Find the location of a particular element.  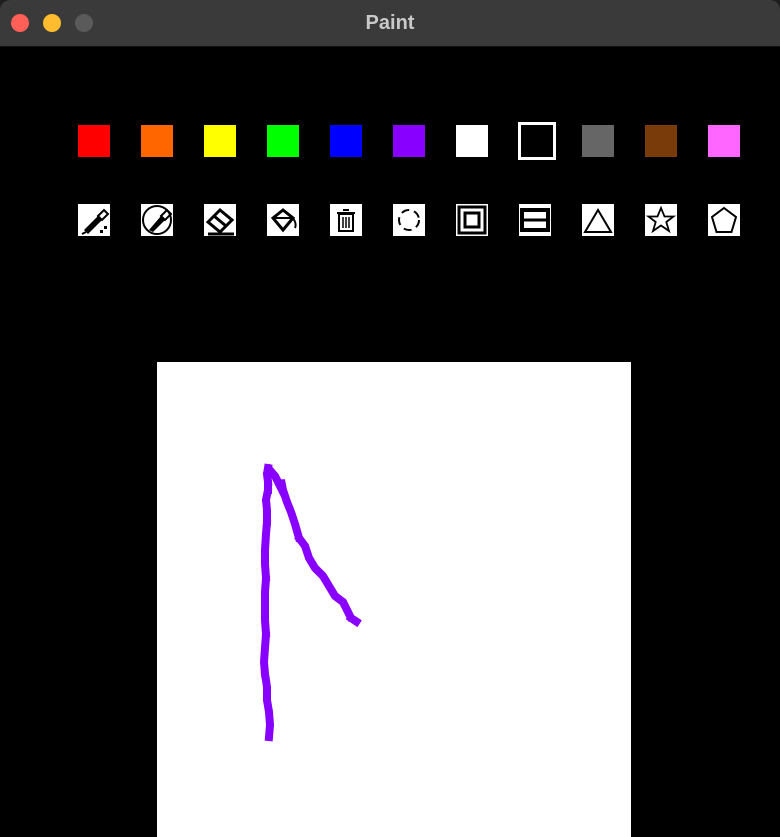

tool-square-button is located at coordinates (472, 220).